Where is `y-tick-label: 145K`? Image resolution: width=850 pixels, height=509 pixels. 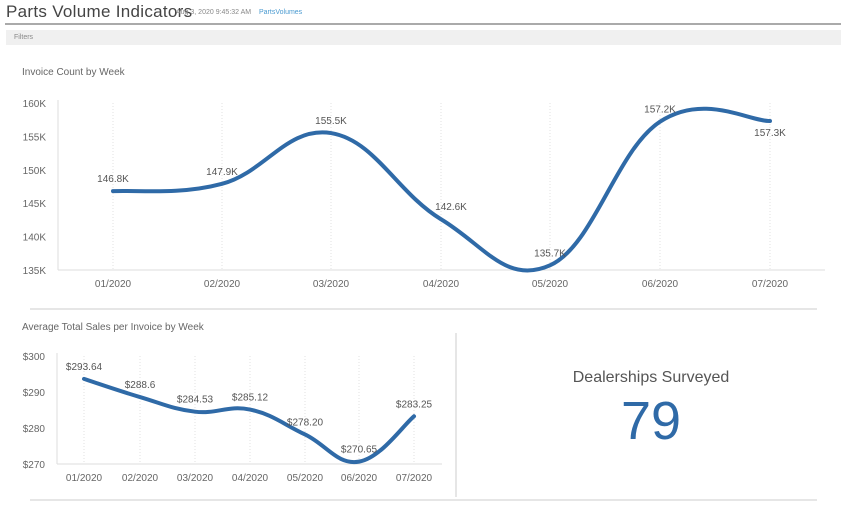
y-tick-label: 145K is located at coordinates (35, 204).